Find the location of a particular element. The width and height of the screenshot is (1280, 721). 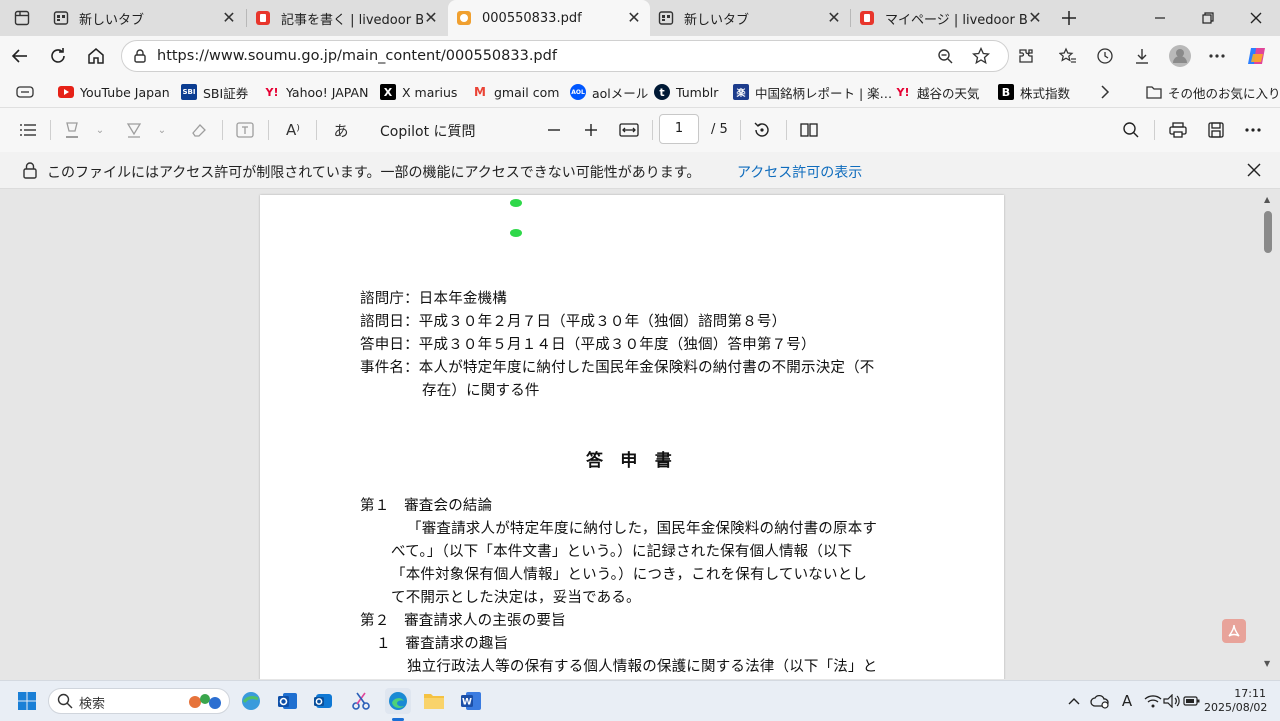

minimize-icon is located at coordinates (1160, 18).